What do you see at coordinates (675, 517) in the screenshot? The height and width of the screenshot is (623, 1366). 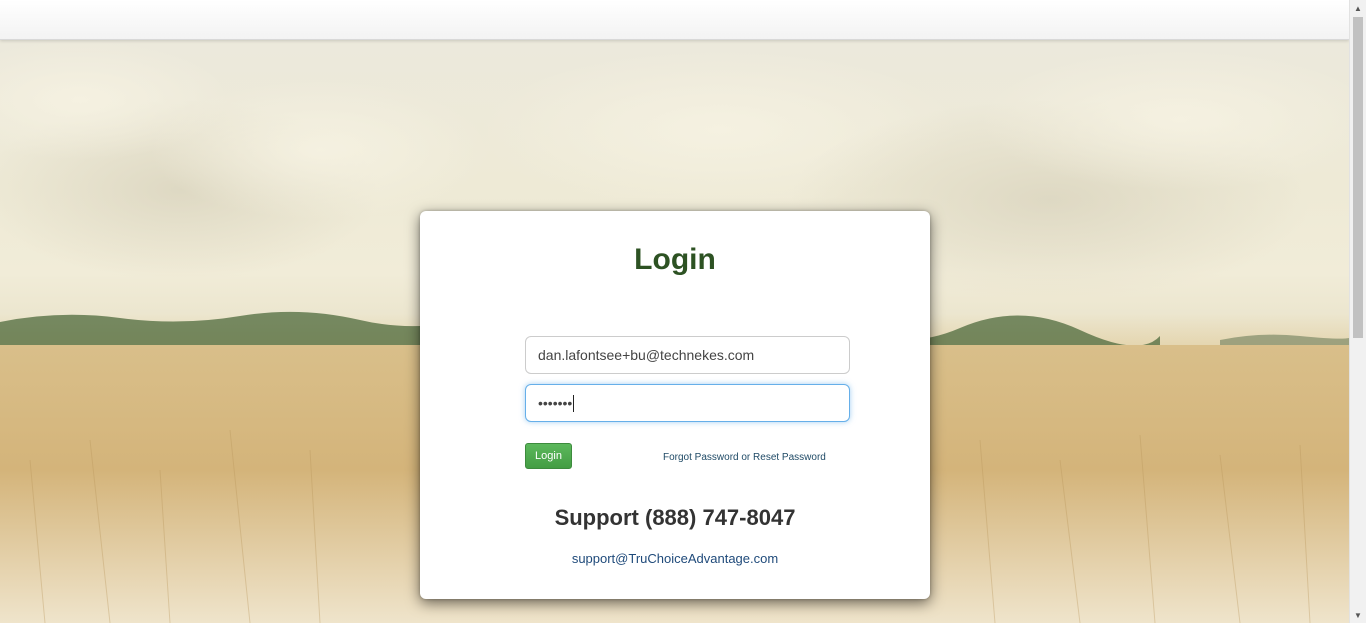 I see `support-phone: Support (888) 747-8047` at bounding box center [675, 517].